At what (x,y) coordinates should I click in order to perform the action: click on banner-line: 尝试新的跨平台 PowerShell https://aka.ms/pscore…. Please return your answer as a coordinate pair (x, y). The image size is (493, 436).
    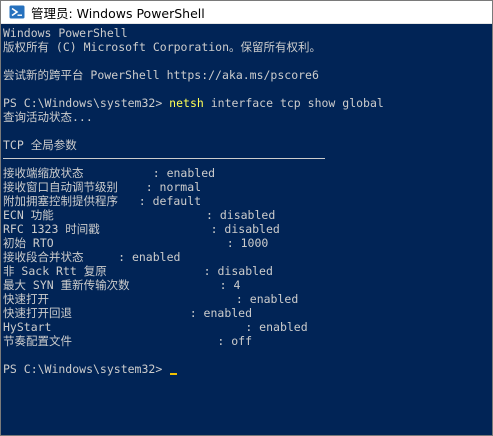
    Looking at the image, I should click on (161, 75).